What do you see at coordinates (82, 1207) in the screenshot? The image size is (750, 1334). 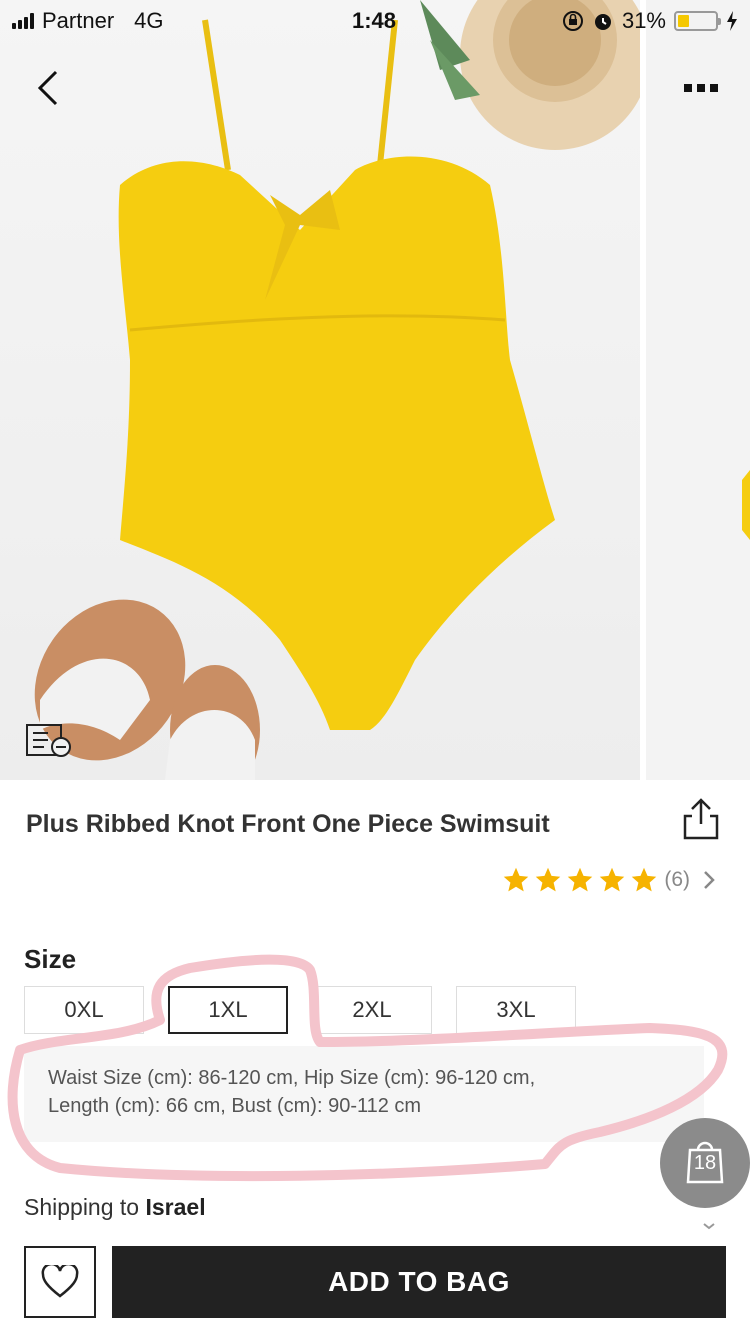 I see `shipping-label: Shipping to` at bounding box center [82, 1207].